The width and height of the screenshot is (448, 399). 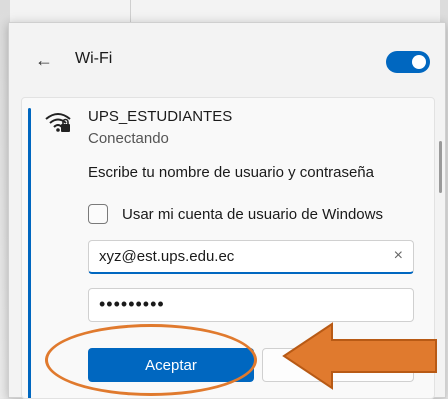 I want to click on use-windows-account-option: Usar mi cuenta de usuario de Windows, so click(x=235, y=214).